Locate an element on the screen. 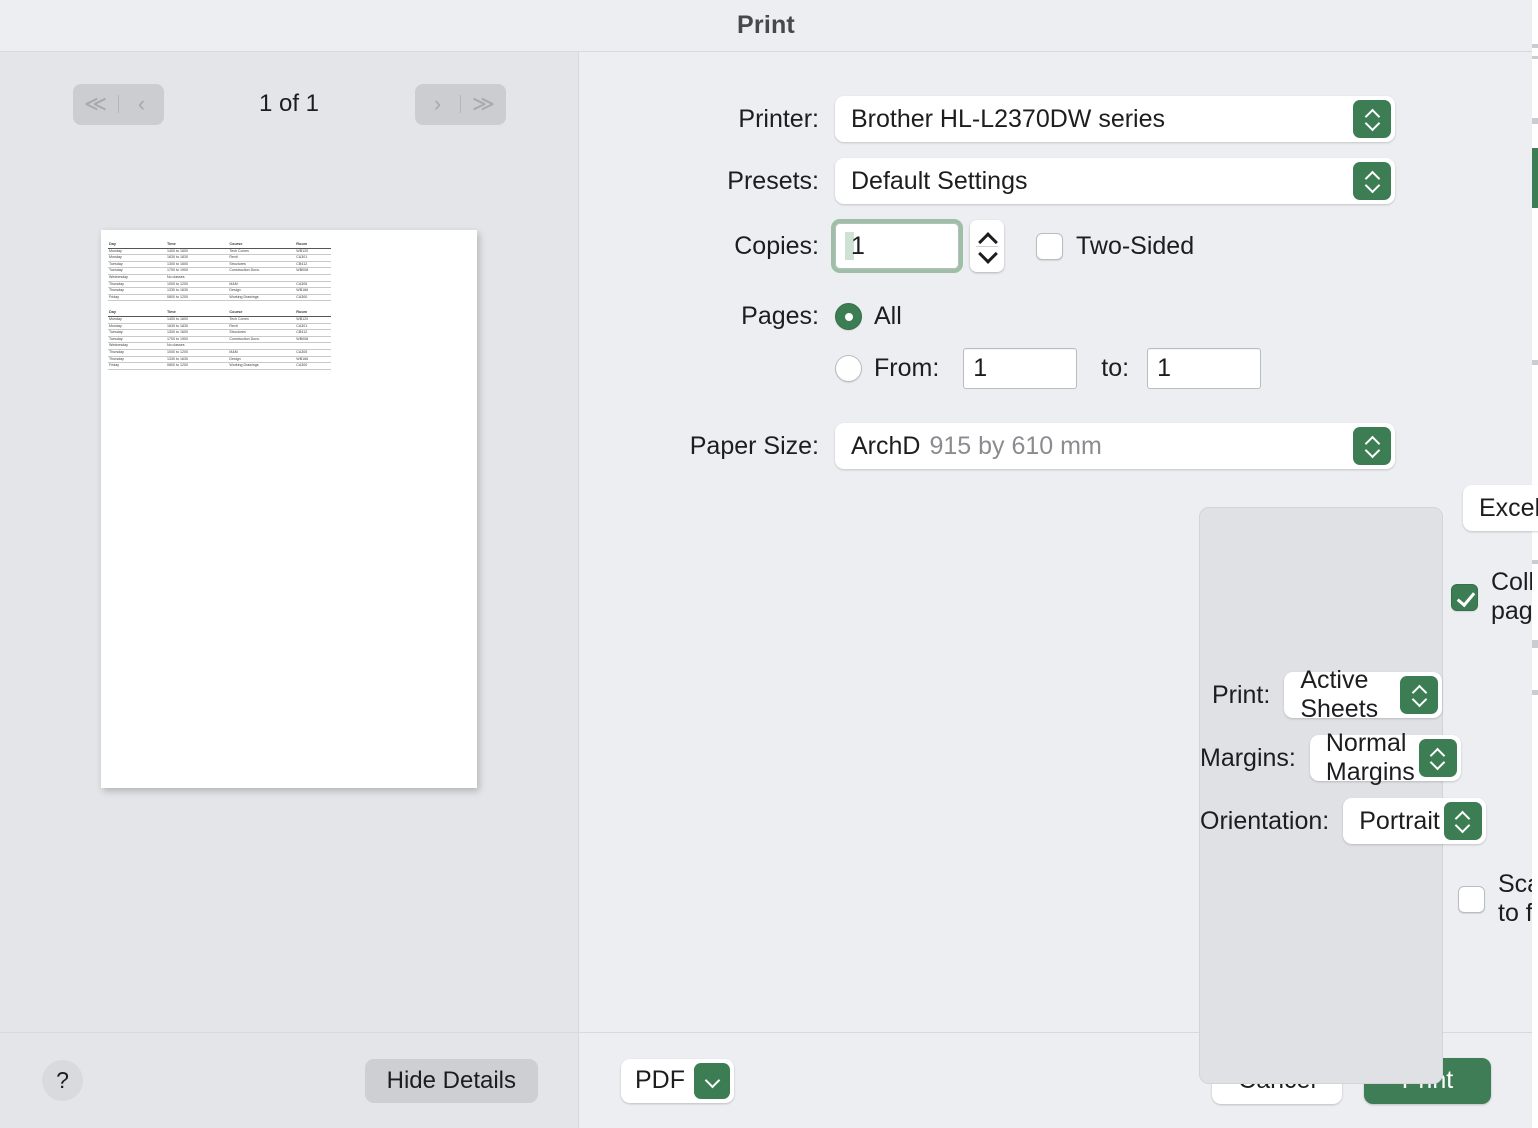  excel-options-panel: Collate pages Print: Active Sheets is located at coordinates (1368, 795).